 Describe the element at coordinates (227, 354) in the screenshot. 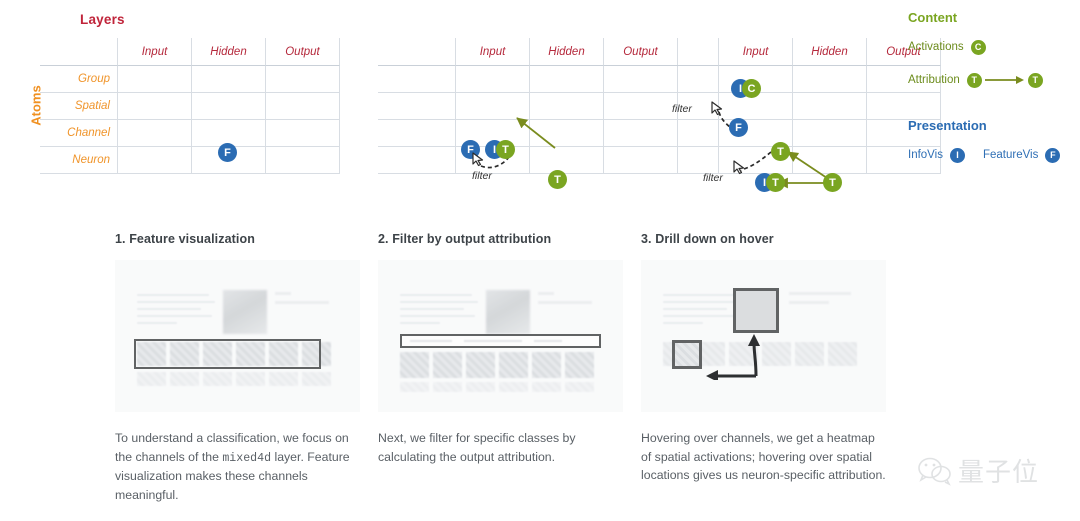

I see `highlight-box-channels` at that location.